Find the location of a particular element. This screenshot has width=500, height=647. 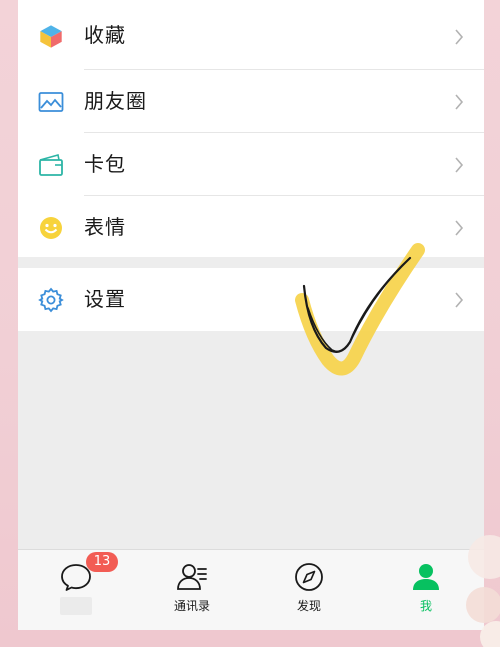

tab-label: 通讯录 is located at coordinates (191, 606).